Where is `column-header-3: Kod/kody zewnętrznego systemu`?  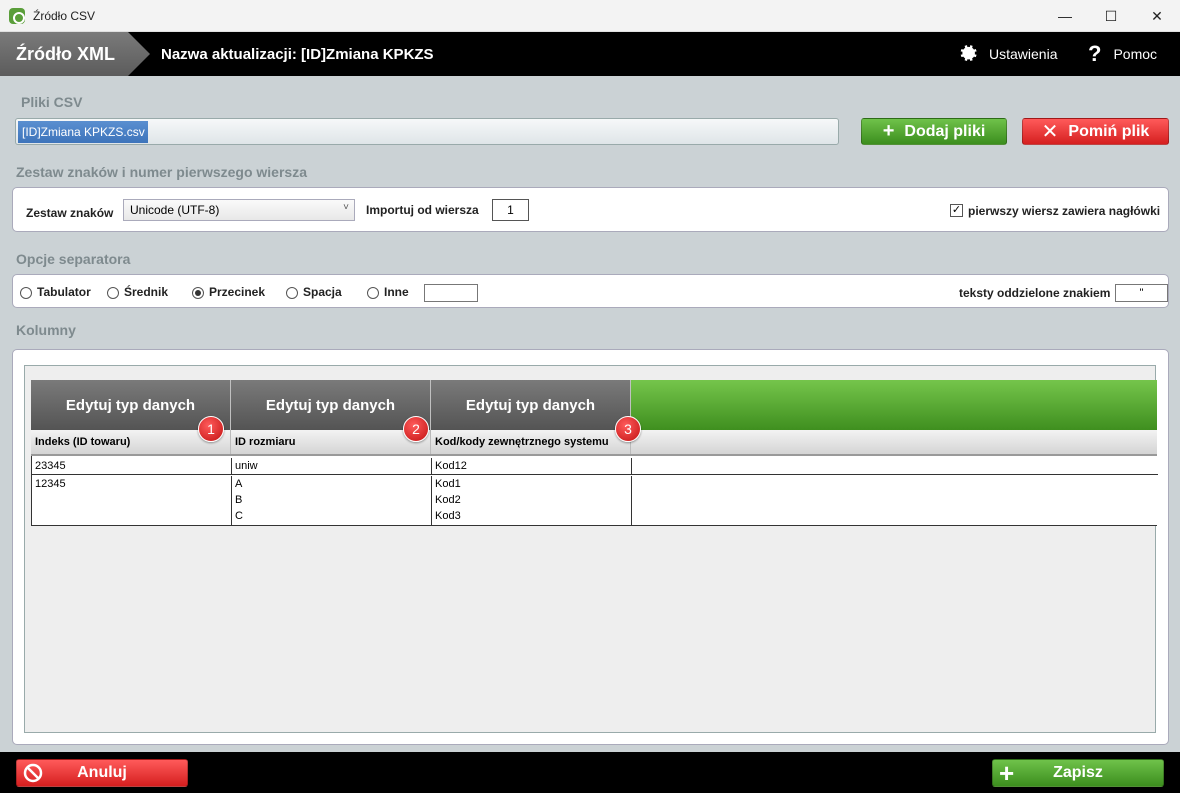 column-header-3: Kod/kody zewnętrznego systemu is located at coordinates (531, 442).